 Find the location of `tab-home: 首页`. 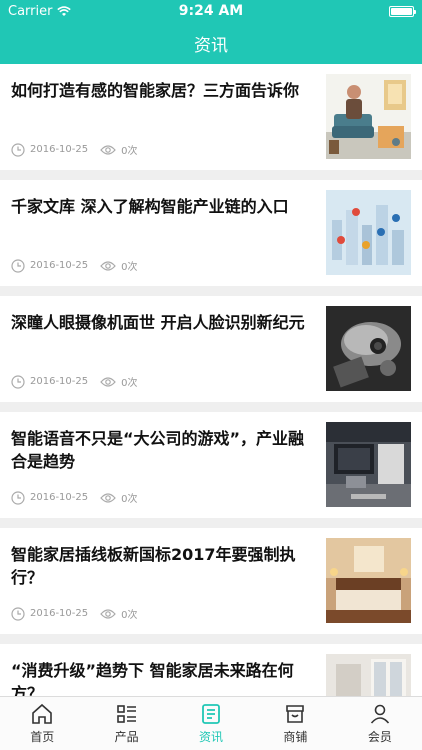

tab-home: 首页 is located at coordinates (42, 723).